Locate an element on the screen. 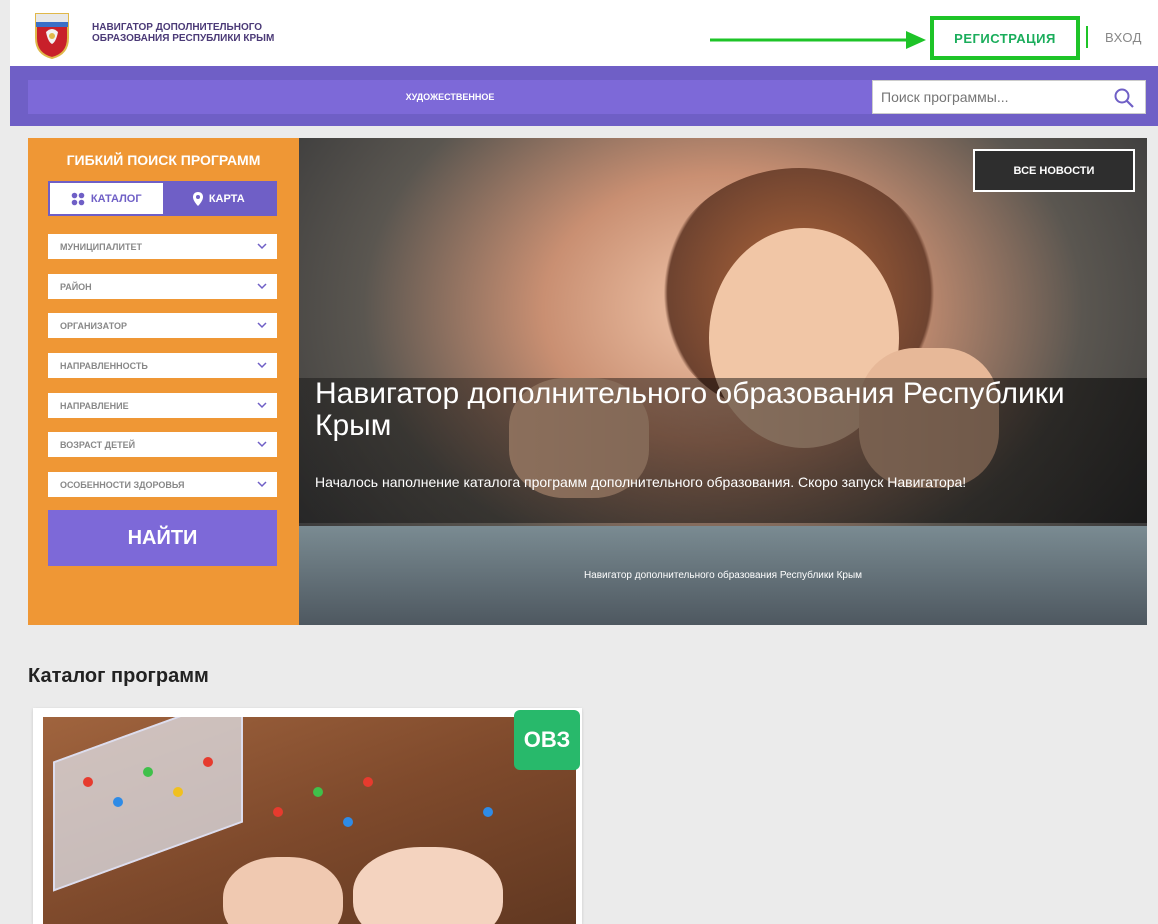 This screenshot has width=1158, height=924. category-nav: ХУДОЖЕСТВЕННОЕ is located at coordinates (584, 96).